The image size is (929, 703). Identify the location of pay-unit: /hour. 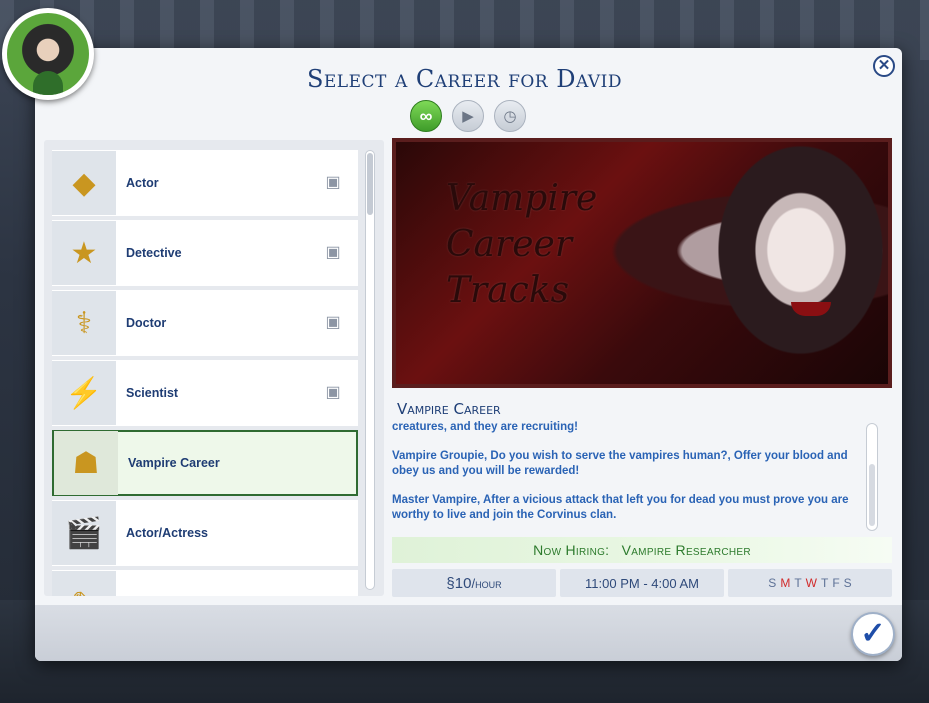
(486, 583).